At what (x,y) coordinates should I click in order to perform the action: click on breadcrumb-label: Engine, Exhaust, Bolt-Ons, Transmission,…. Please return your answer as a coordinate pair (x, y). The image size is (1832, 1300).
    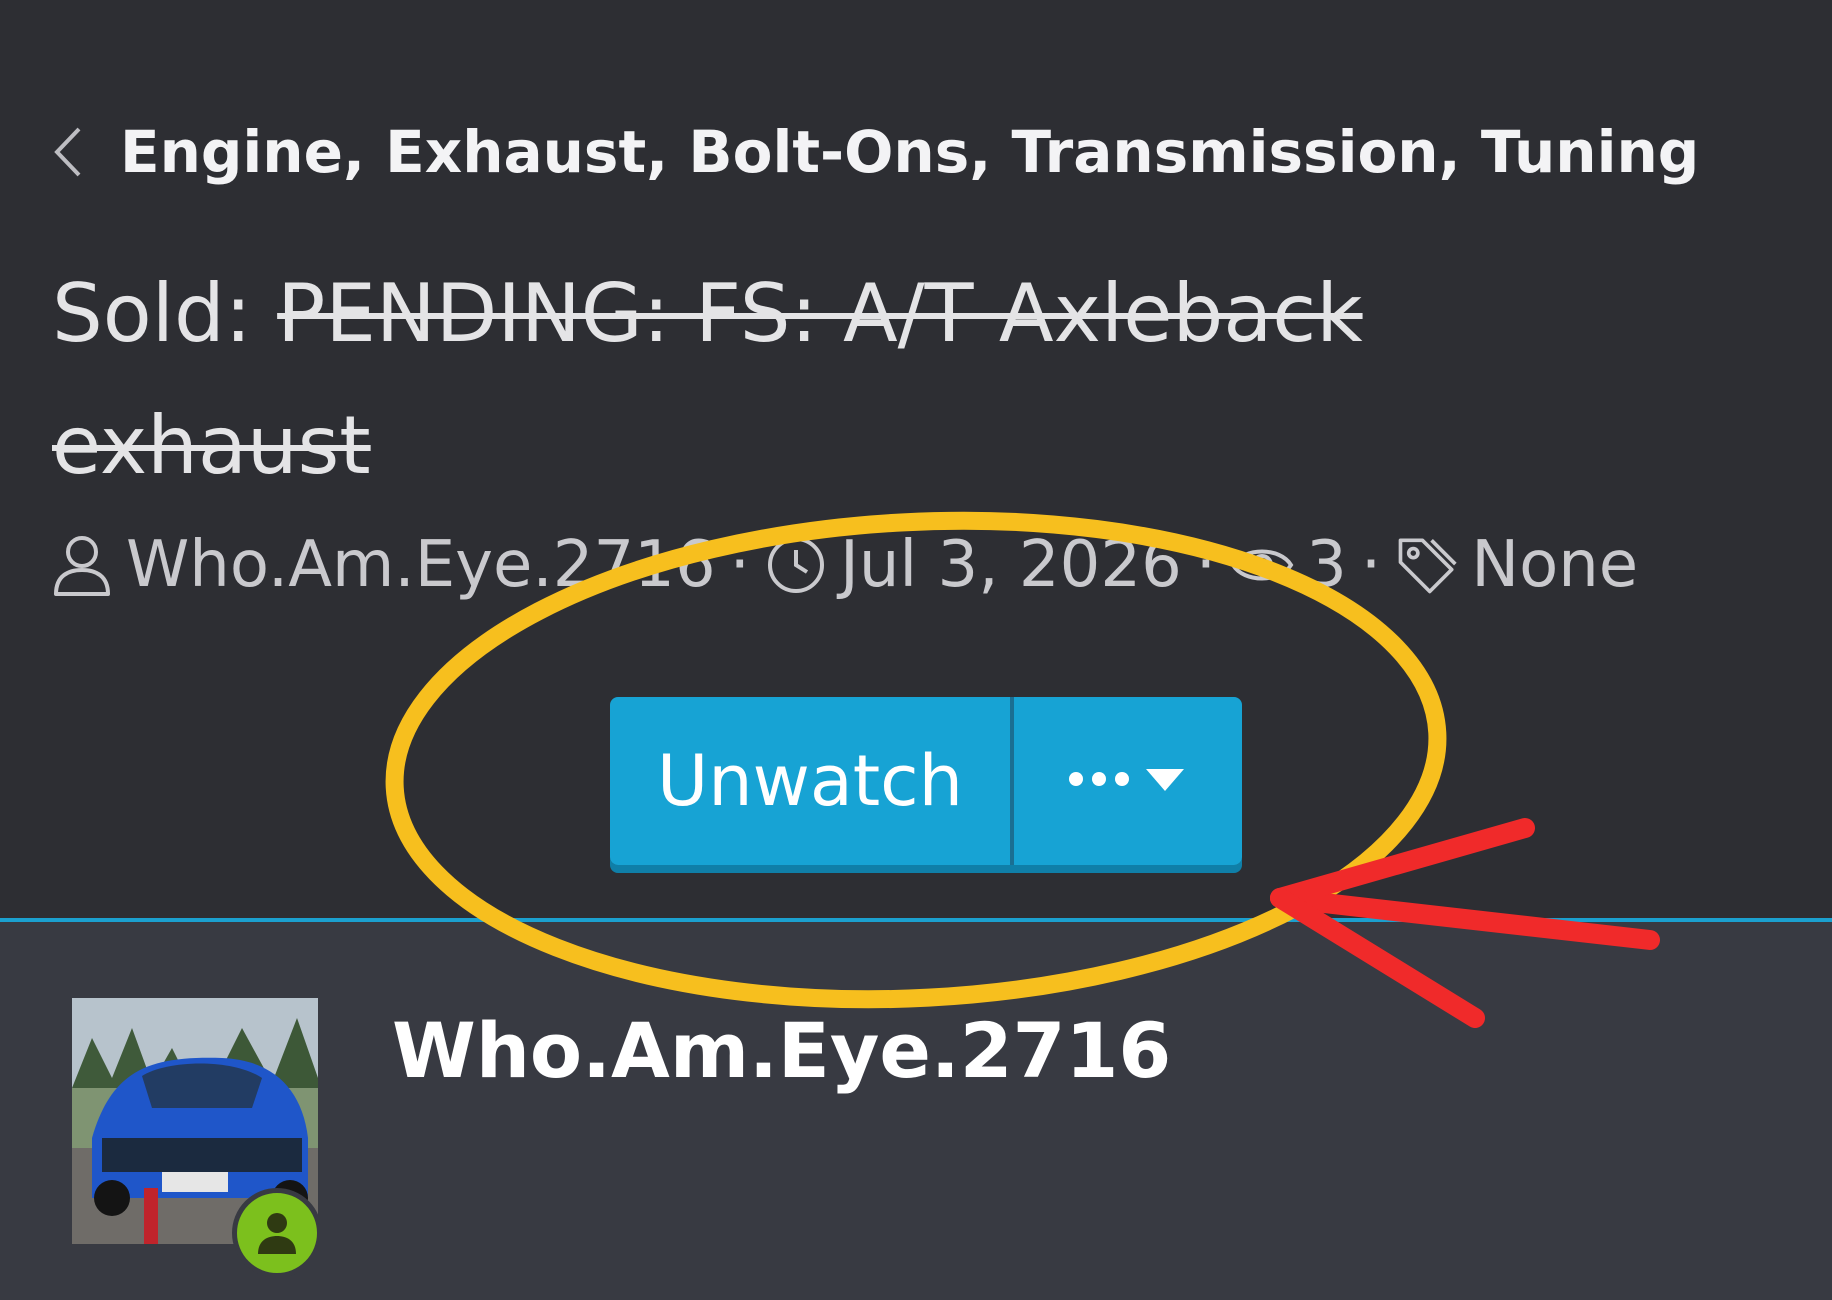
    Looking at the image, I should click on (909, 152).